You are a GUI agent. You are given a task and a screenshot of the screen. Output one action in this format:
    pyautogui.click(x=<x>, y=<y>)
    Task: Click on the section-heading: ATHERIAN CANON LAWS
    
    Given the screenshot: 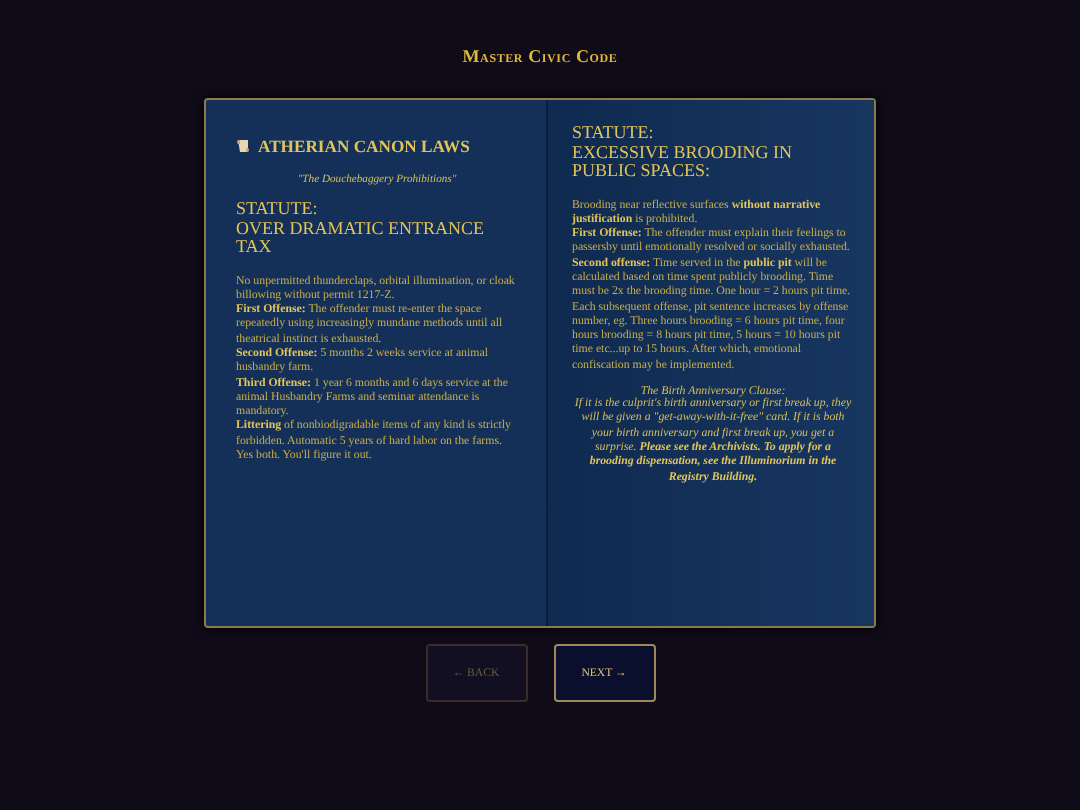 What is the action you would take?
    pyautogui.click(x=364, y=146)
    